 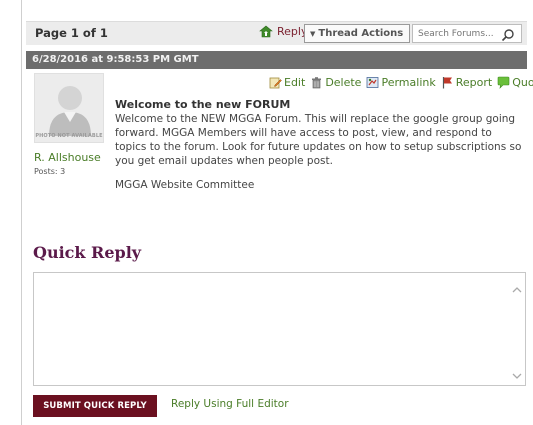 I want to click on reply-button: Reply, so click(x=283, y=31).